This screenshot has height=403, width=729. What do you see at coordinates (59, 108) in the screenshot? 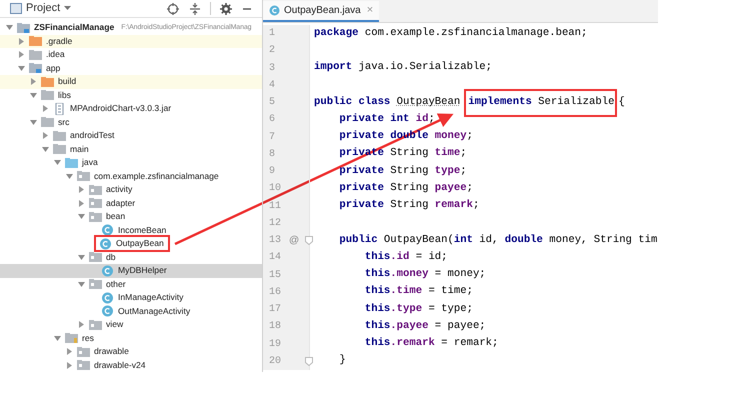
I see `jar-file-icon` at bounding box center [59, 108].